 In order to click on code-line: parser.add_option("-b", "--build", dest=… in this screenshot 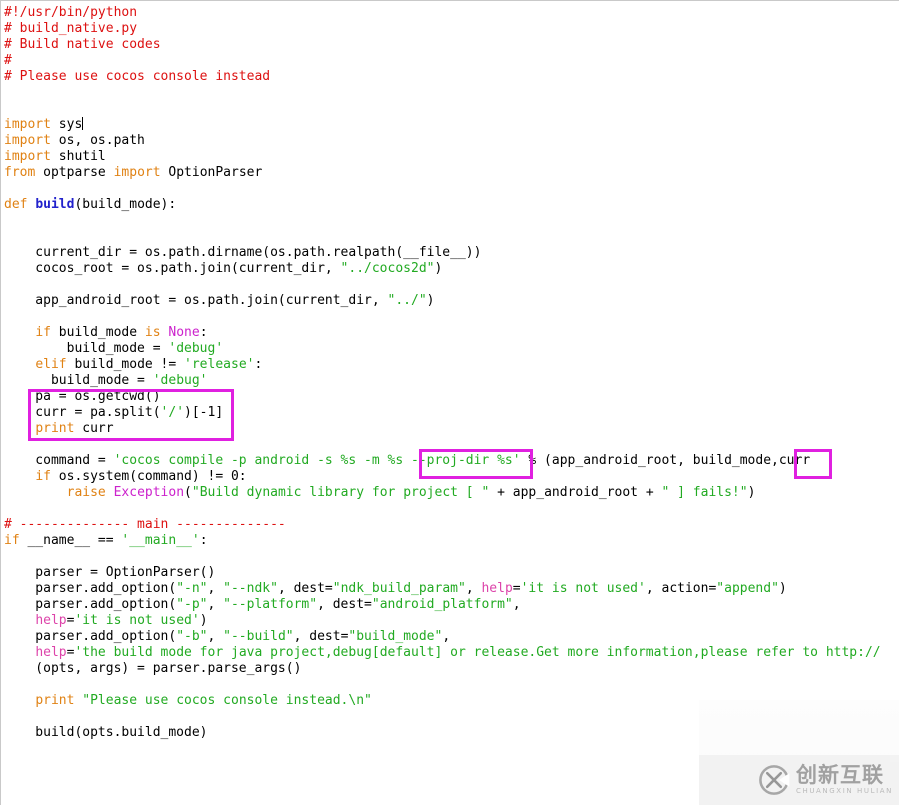, I will do `click(451, 637)`.